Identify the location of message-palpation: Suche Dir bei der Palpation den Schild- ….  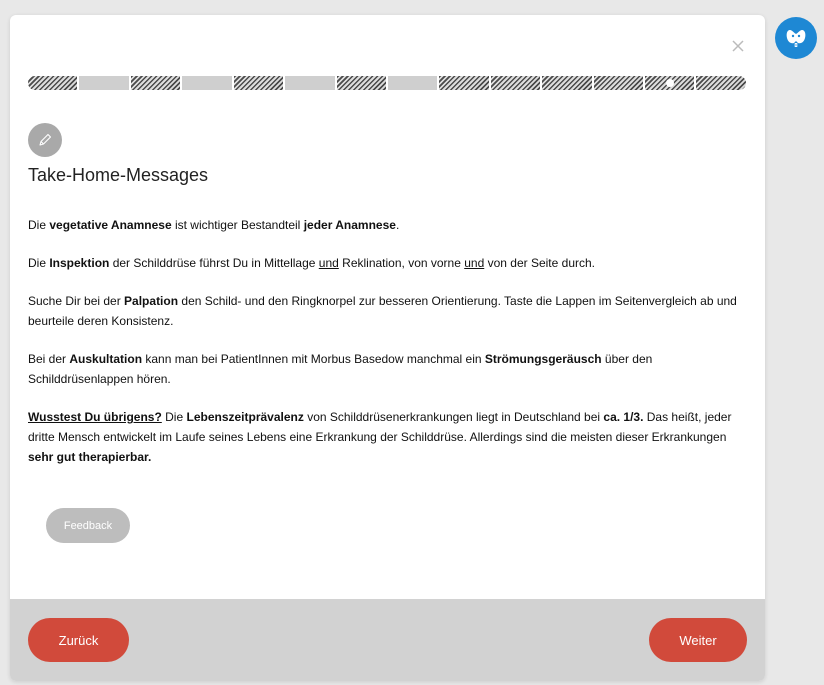
(382, 311).